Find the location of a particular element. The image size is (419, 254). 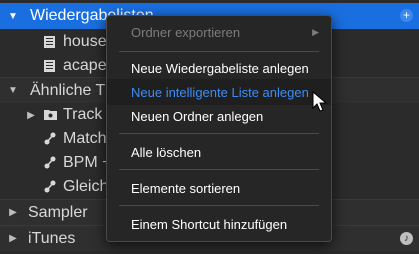

add-icon: + is located at coordinates (406, 15).